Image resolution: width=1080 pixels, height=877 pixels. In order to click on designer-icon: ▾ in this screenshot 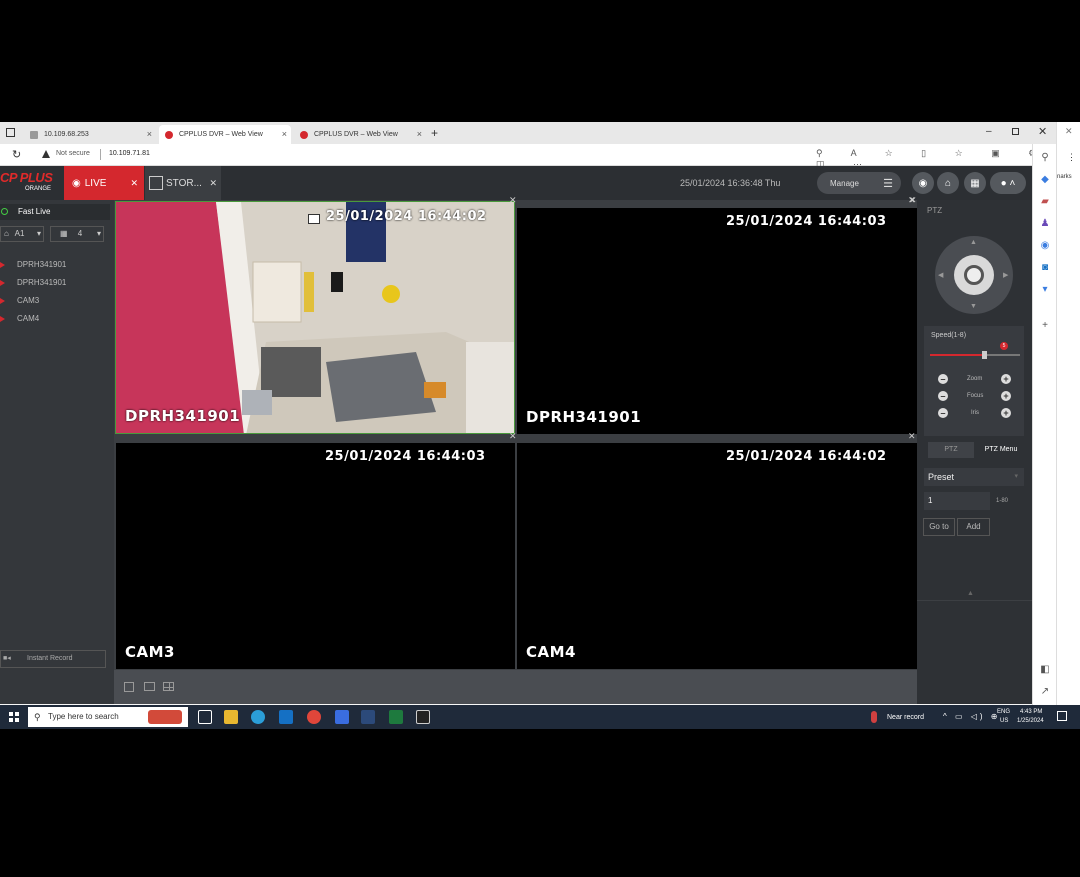, I will do `click(1045, 290)`.